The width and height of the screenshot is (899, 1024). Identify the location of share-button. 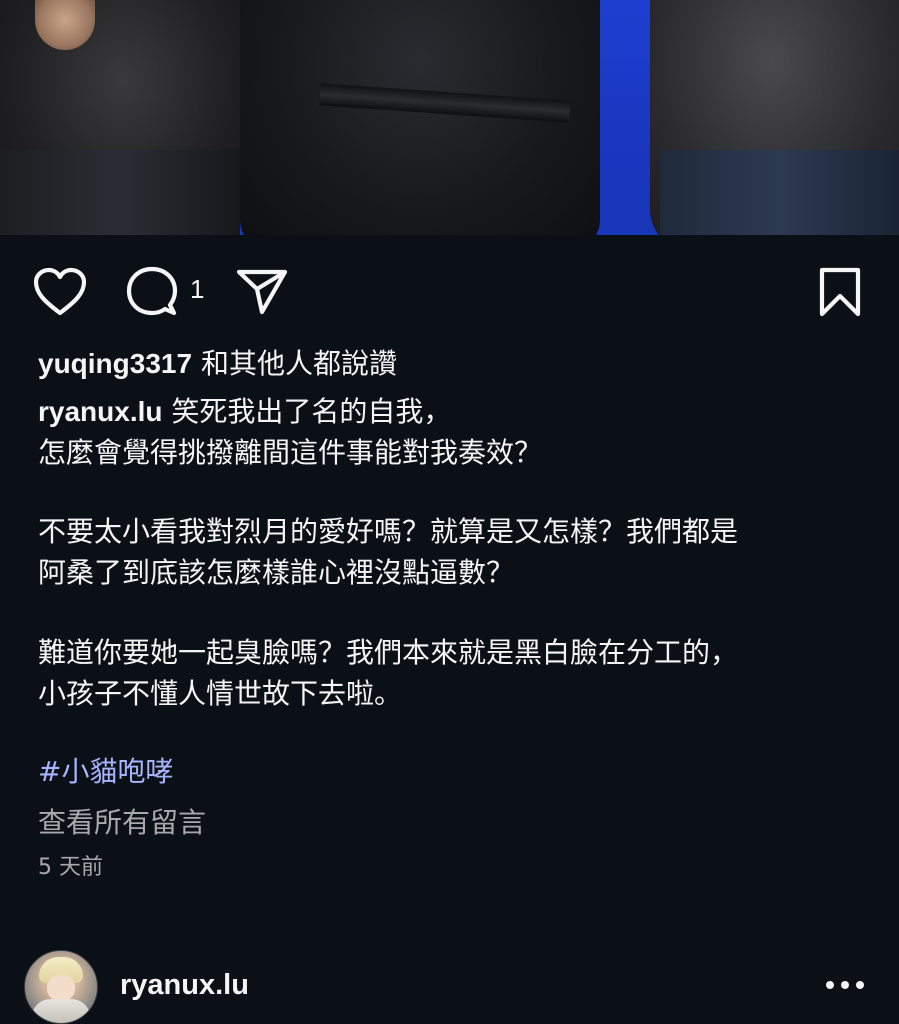
(262, 292).